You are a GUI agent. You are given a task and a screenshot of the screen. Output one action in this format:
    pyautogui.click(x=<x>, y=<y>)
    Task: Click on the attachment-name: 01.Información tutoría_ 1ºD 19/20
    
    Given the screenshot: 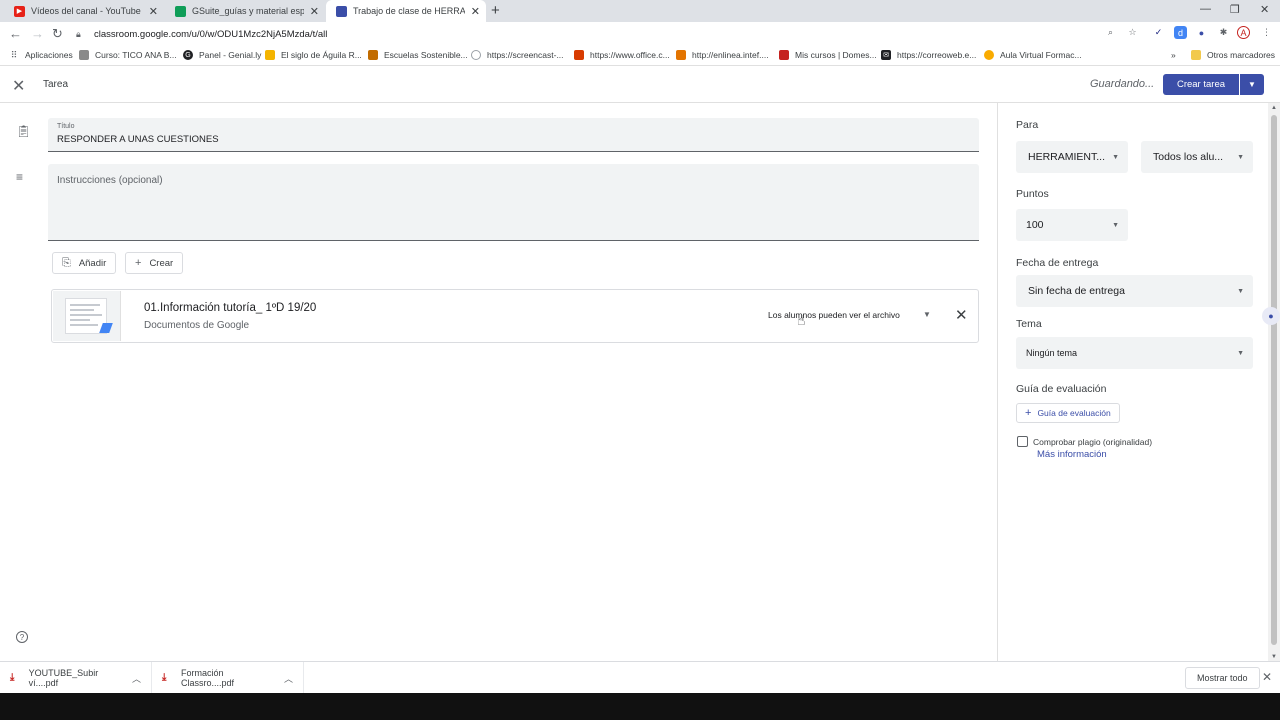 What is the action you would take?
    pyautogui.click(x=230, y=308)
    